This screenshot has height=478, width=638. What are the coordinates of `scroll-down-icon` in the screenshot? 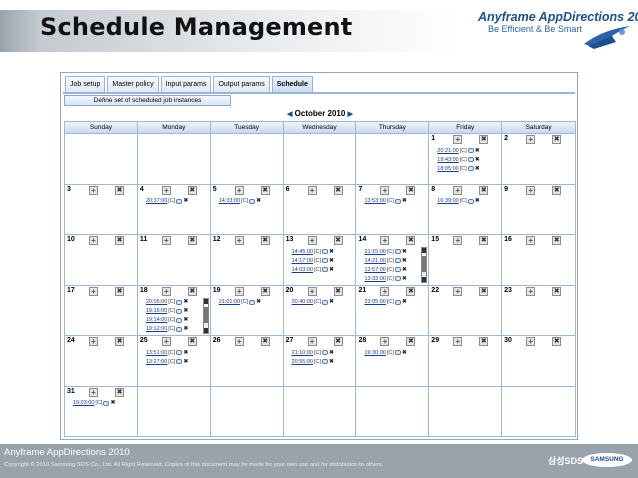 It's located at (205, 330).